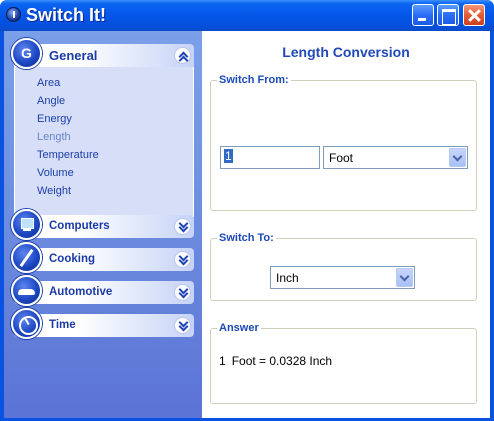  Describe the element at coordinates (423, 15) in the screenshot. I see `minimize-button` at that location.